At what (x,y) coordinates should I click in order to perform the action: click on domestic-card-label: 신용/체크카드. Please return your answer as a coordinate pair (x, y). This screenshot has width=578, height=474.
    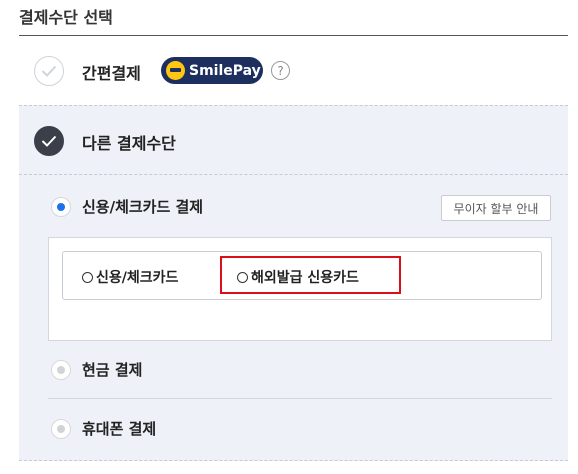
    Looking at the image, I should click on (137, 278).